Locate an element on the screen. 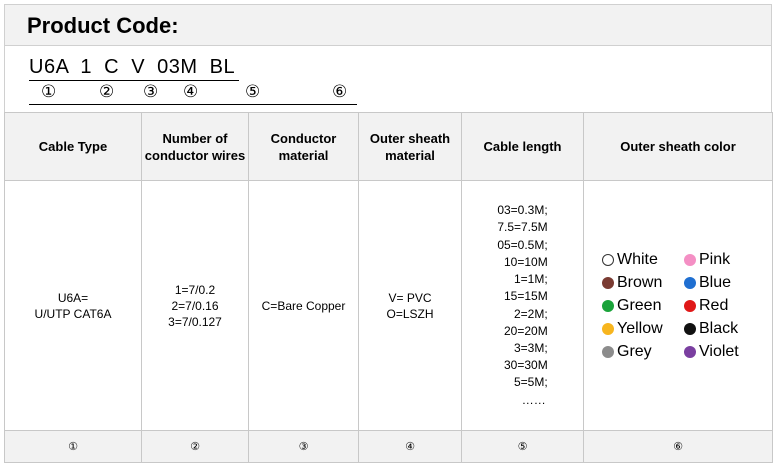  color-label: Black is located at coordinates (719, 328).